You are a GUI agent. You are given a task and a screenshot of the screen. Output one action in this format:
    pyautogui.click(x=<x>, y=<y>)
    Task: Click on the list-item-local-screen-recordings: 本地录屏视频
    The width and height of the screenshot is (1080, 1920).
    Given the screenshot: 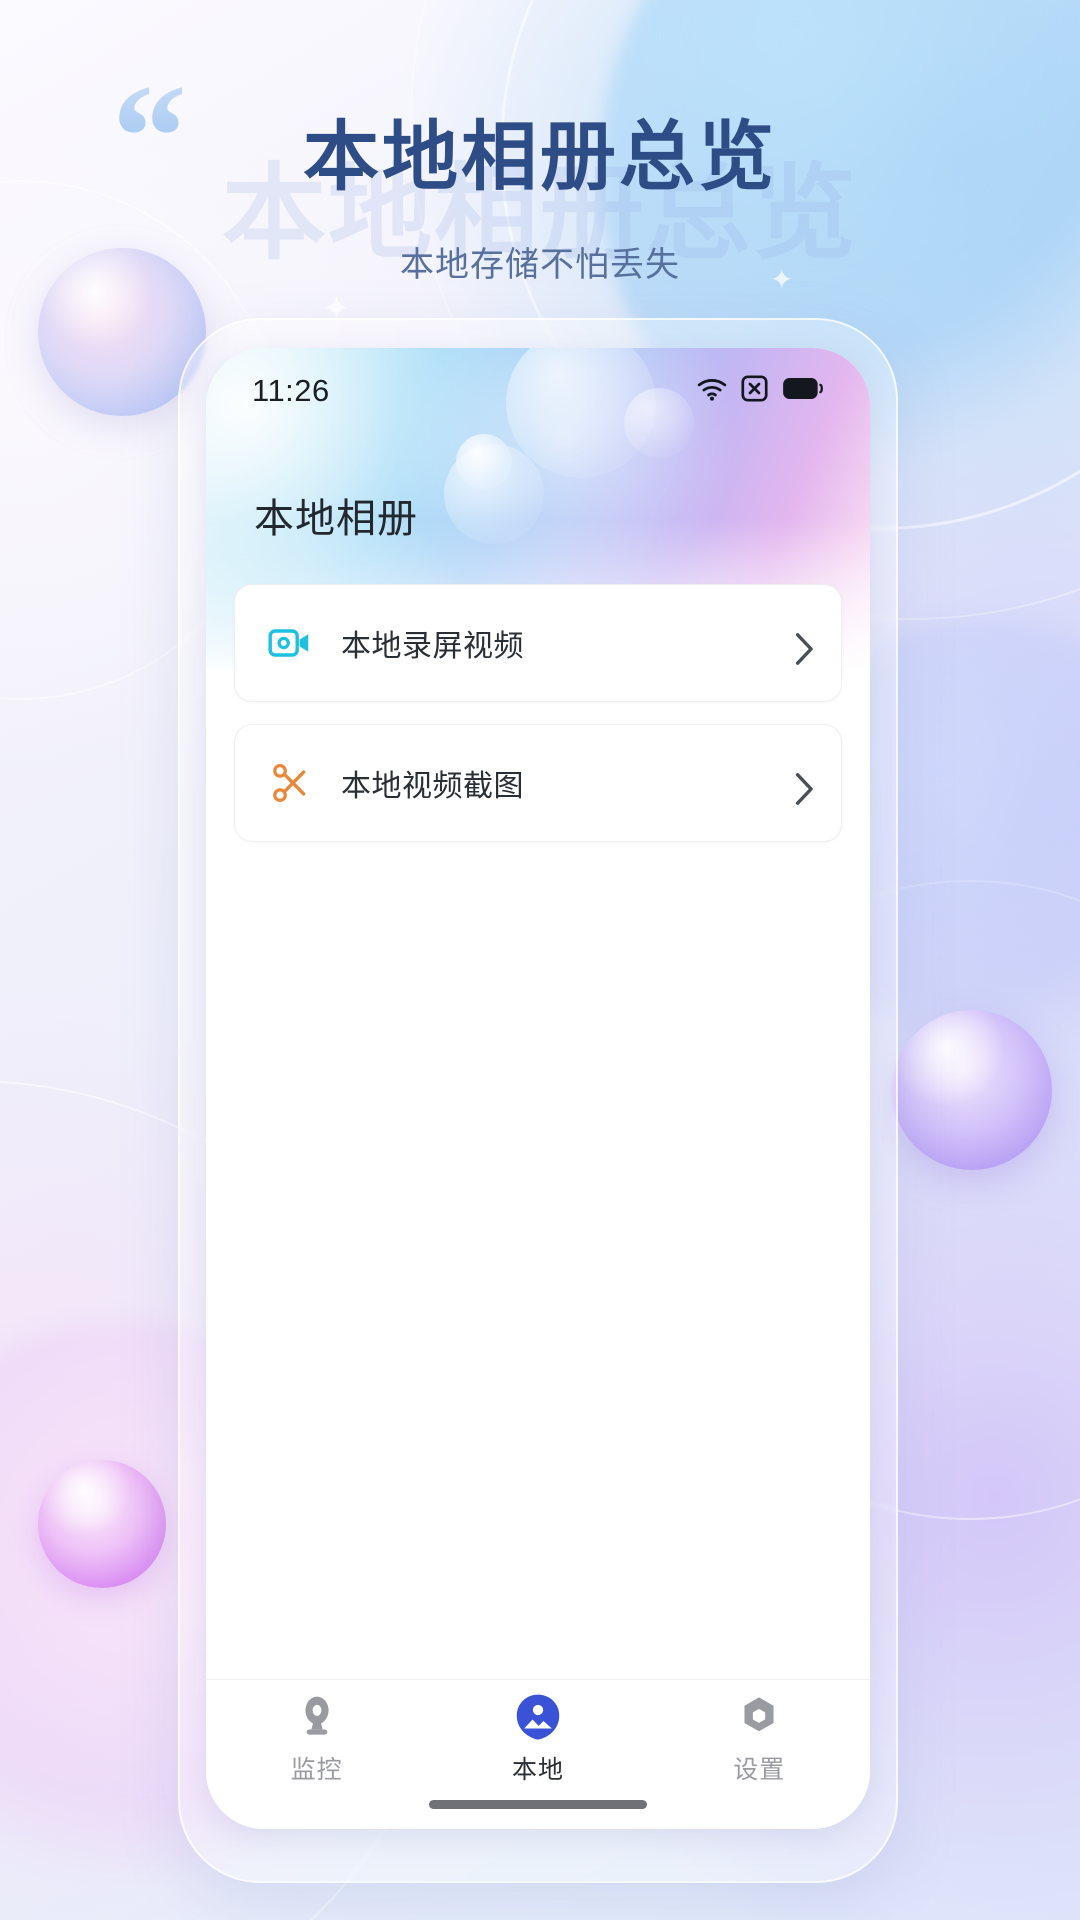 What is the action you would take?
    pyautogui.click(x=538, y=643)
    